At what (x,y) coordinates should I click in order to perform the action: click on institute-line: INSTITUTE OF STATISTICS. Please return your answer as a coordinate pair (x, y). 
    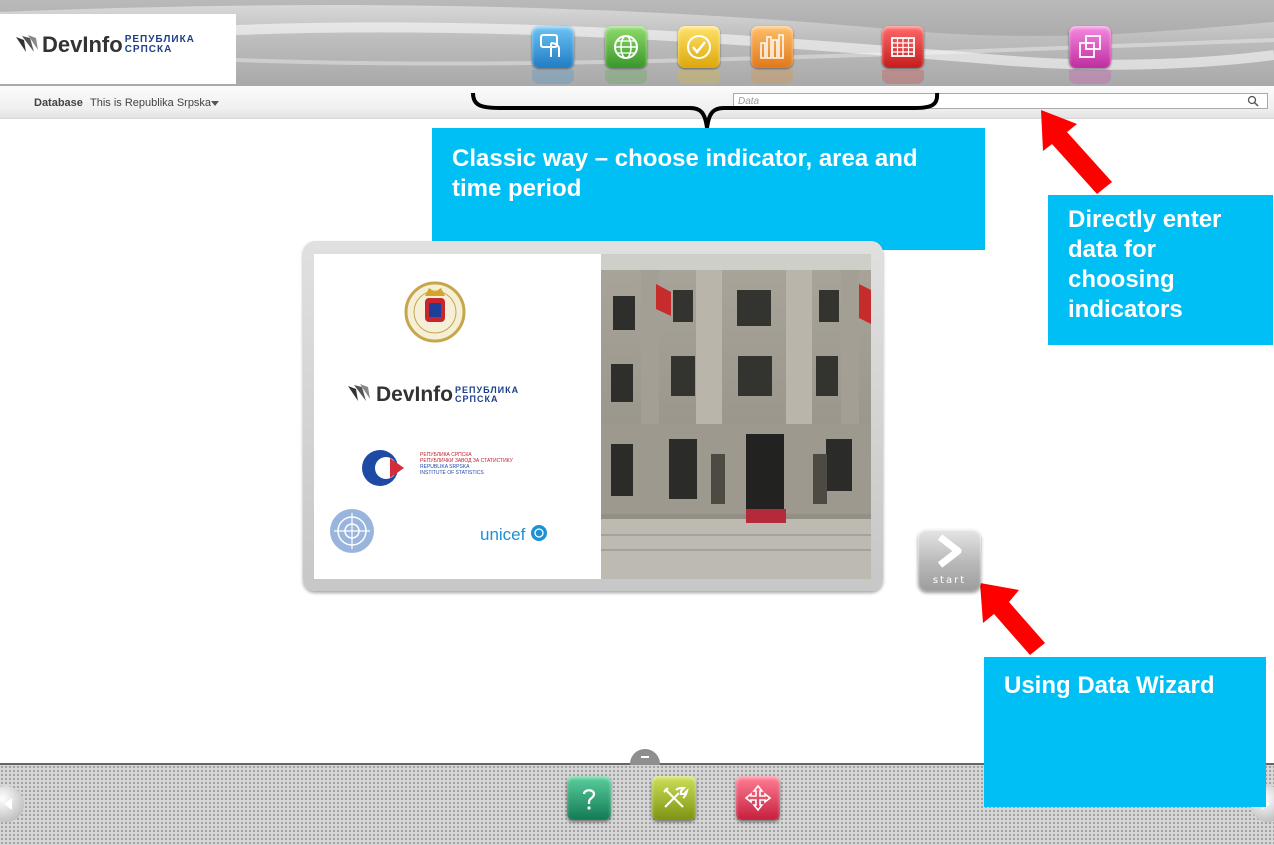
    Looking at the image, I should click on (452, 473).